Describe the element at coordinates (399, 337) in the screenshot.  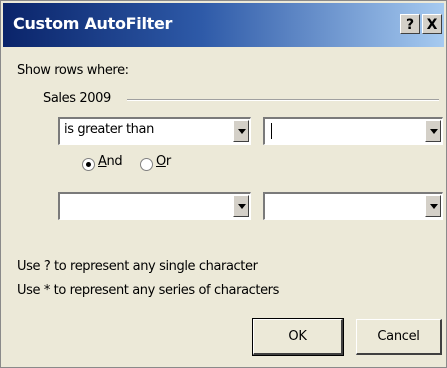
I see `cancel-button: Cancel` at that location.